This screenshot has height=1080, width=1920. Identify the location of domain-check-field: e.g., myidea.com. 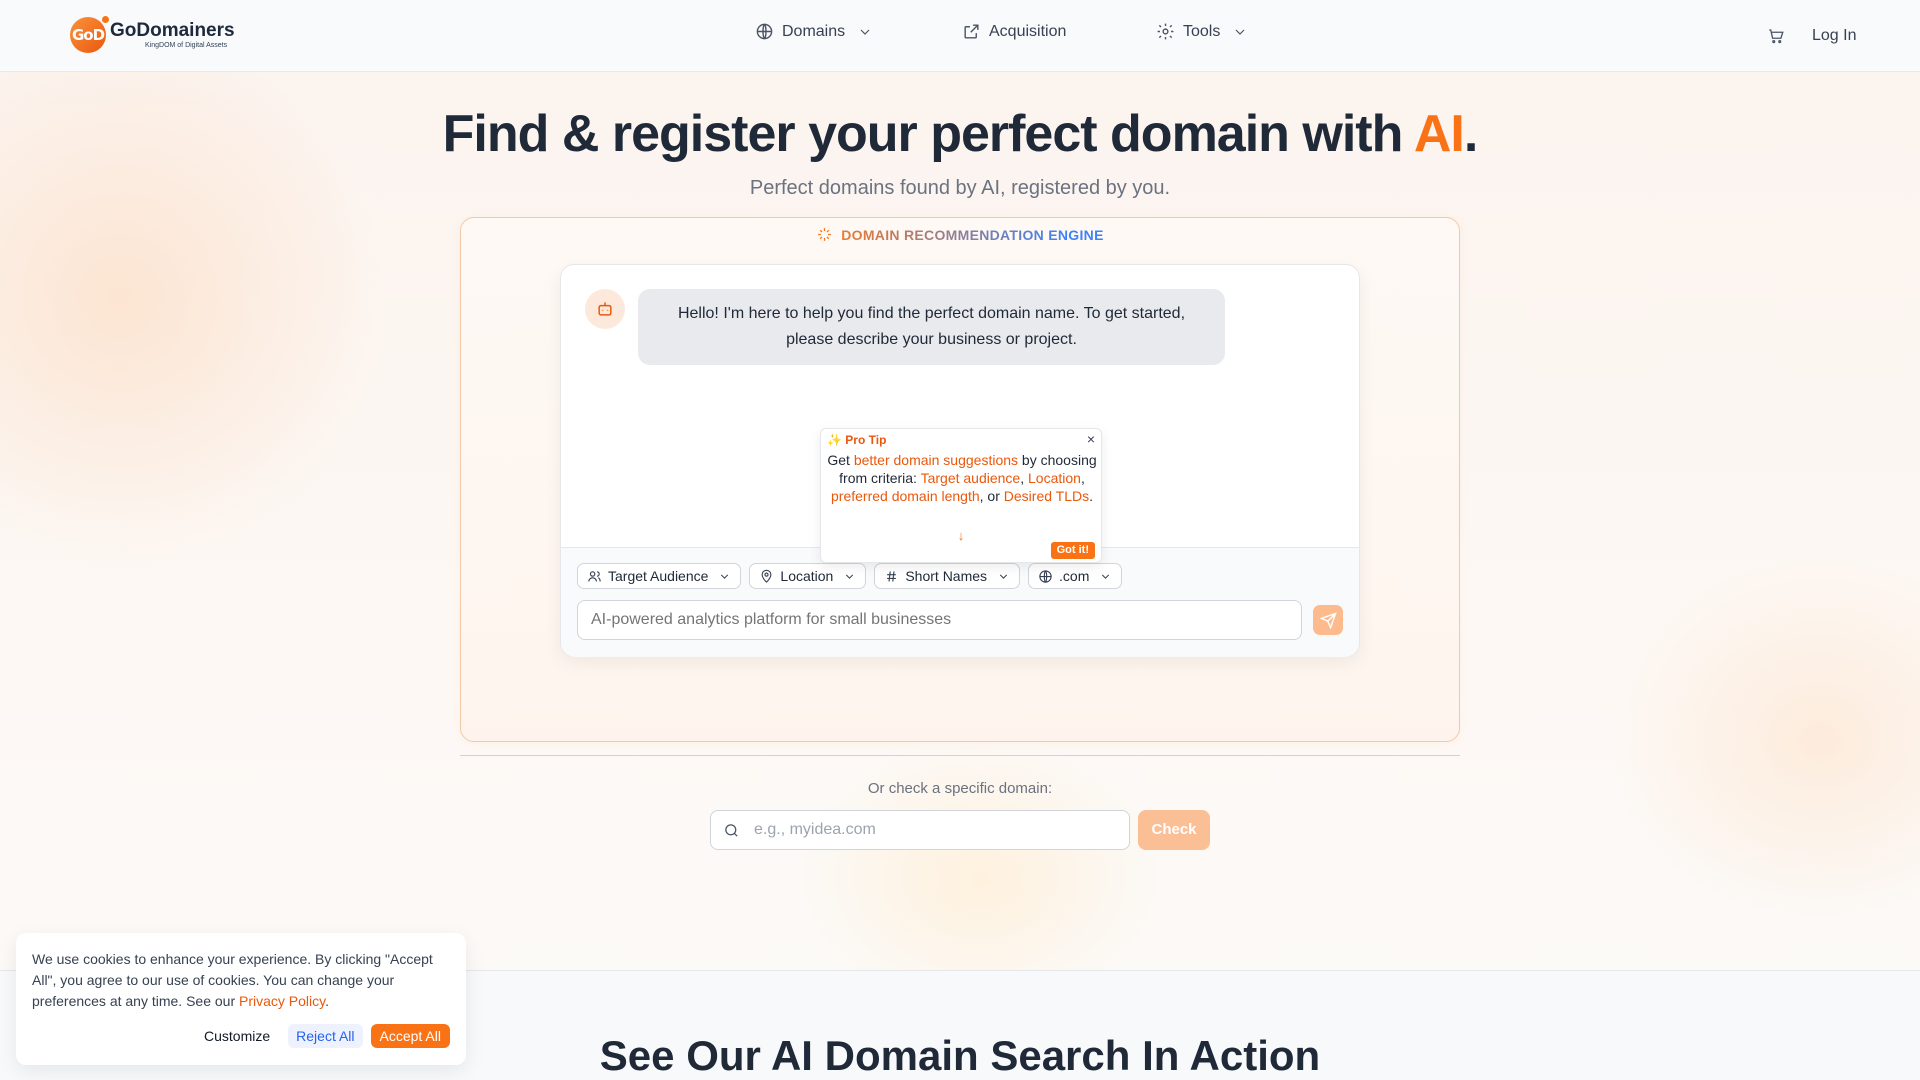
(920, 830).